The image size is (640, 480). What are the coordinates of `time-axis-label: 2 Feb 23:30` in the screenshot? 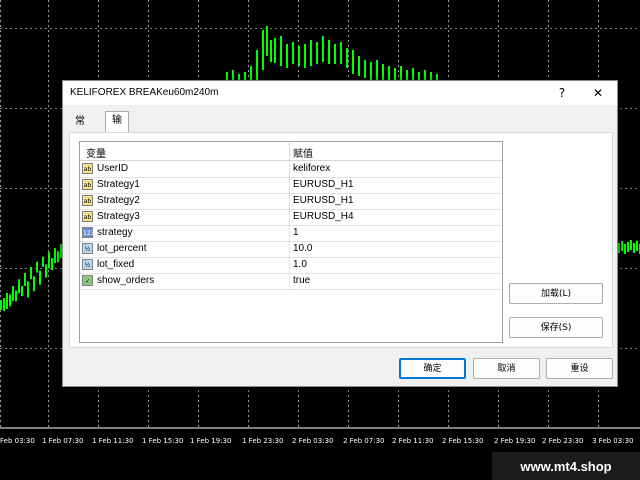 It's located at (563, 441).